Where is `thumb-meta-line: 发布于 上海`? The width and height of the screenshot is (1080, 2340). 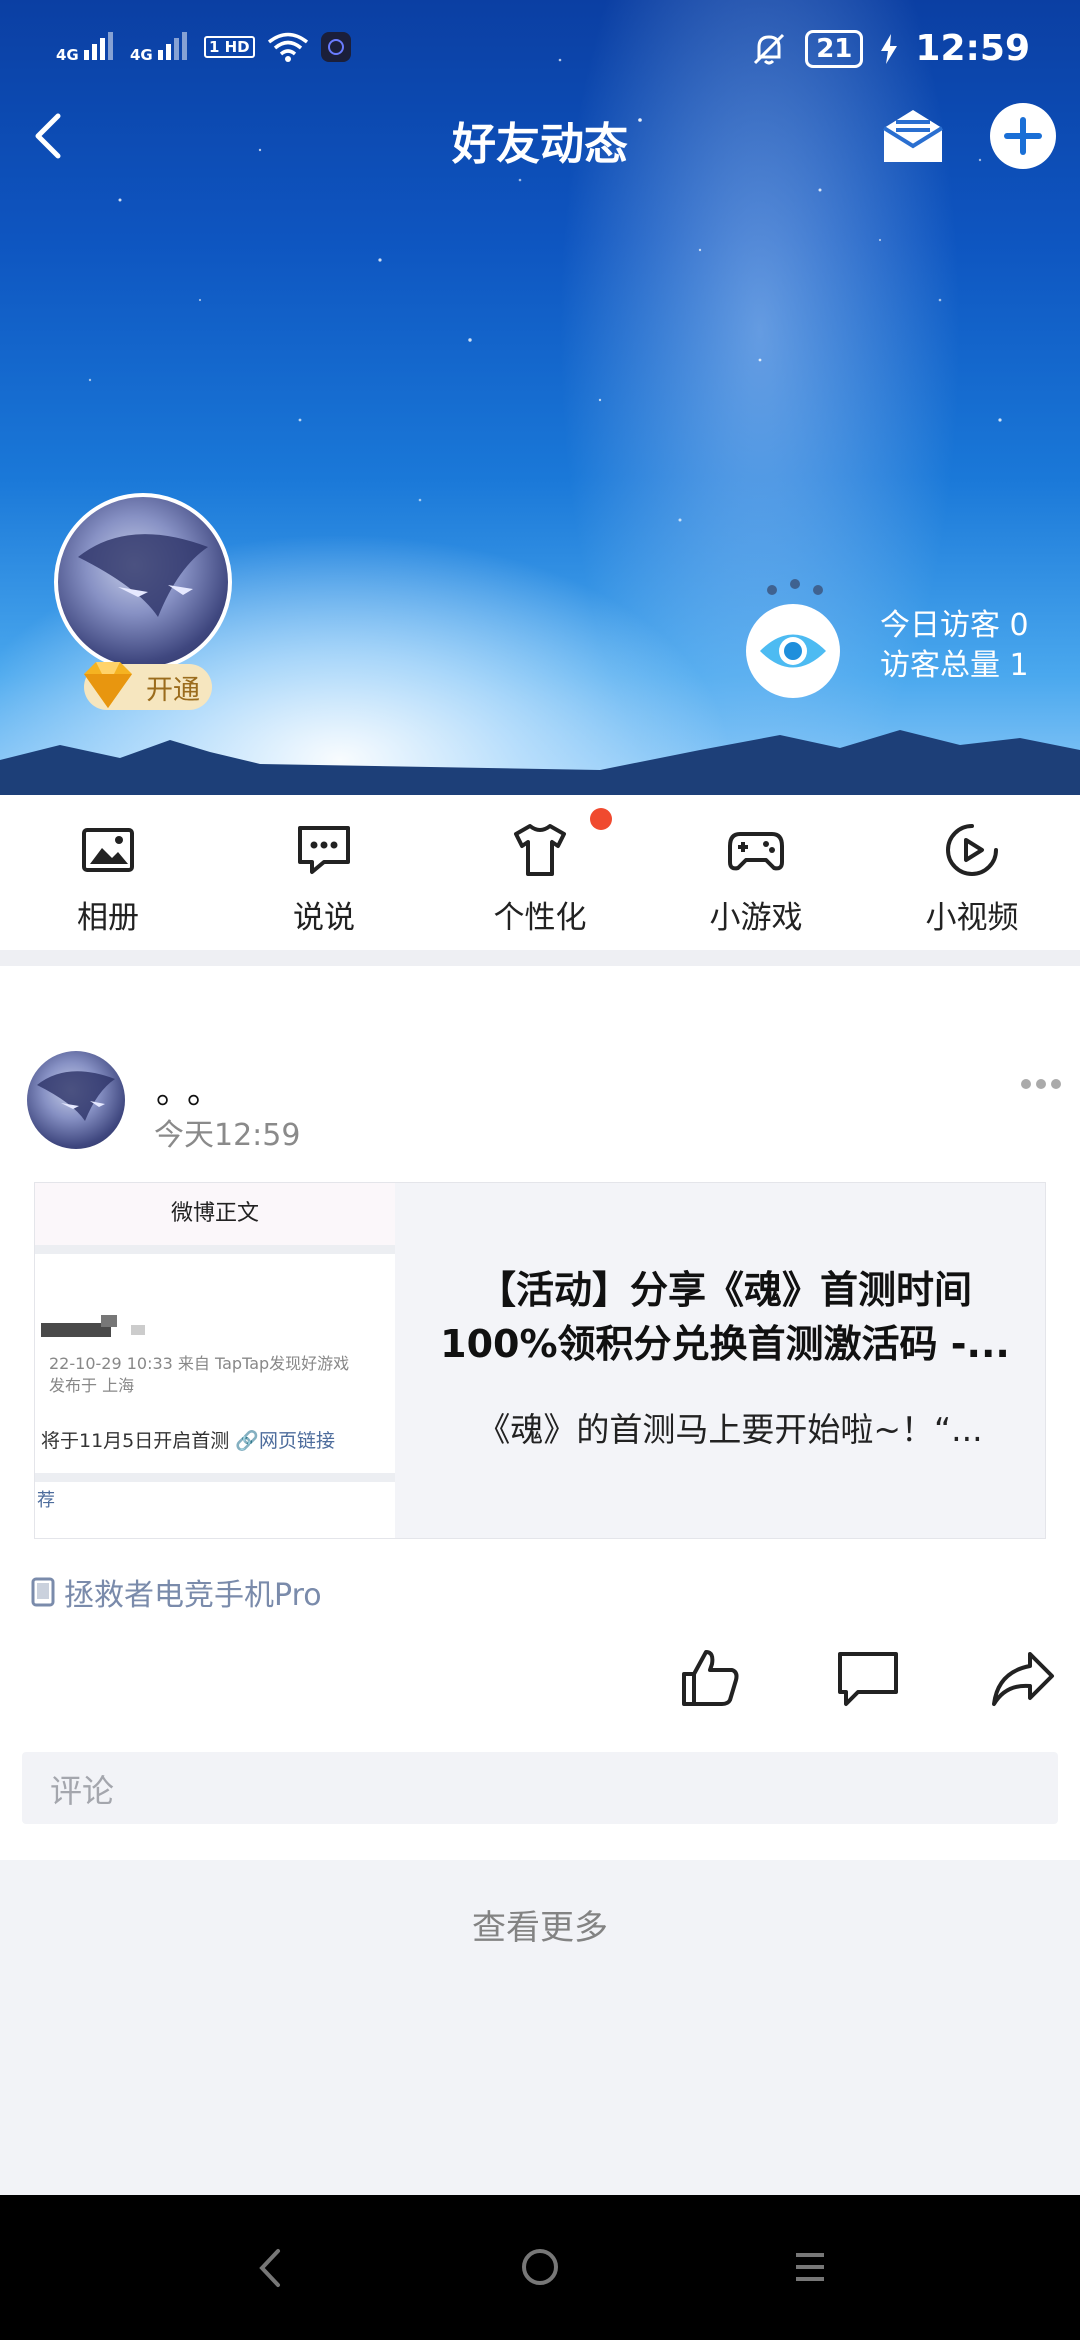
thumb-meta-line: 发布于 上海 is located at coordinates (92, 1385).